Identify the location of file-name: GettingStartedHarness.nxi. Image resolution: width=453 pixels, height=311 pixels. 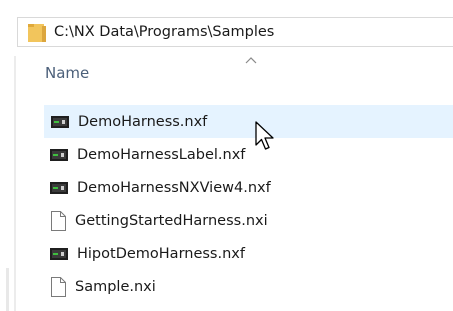
(171, 220).